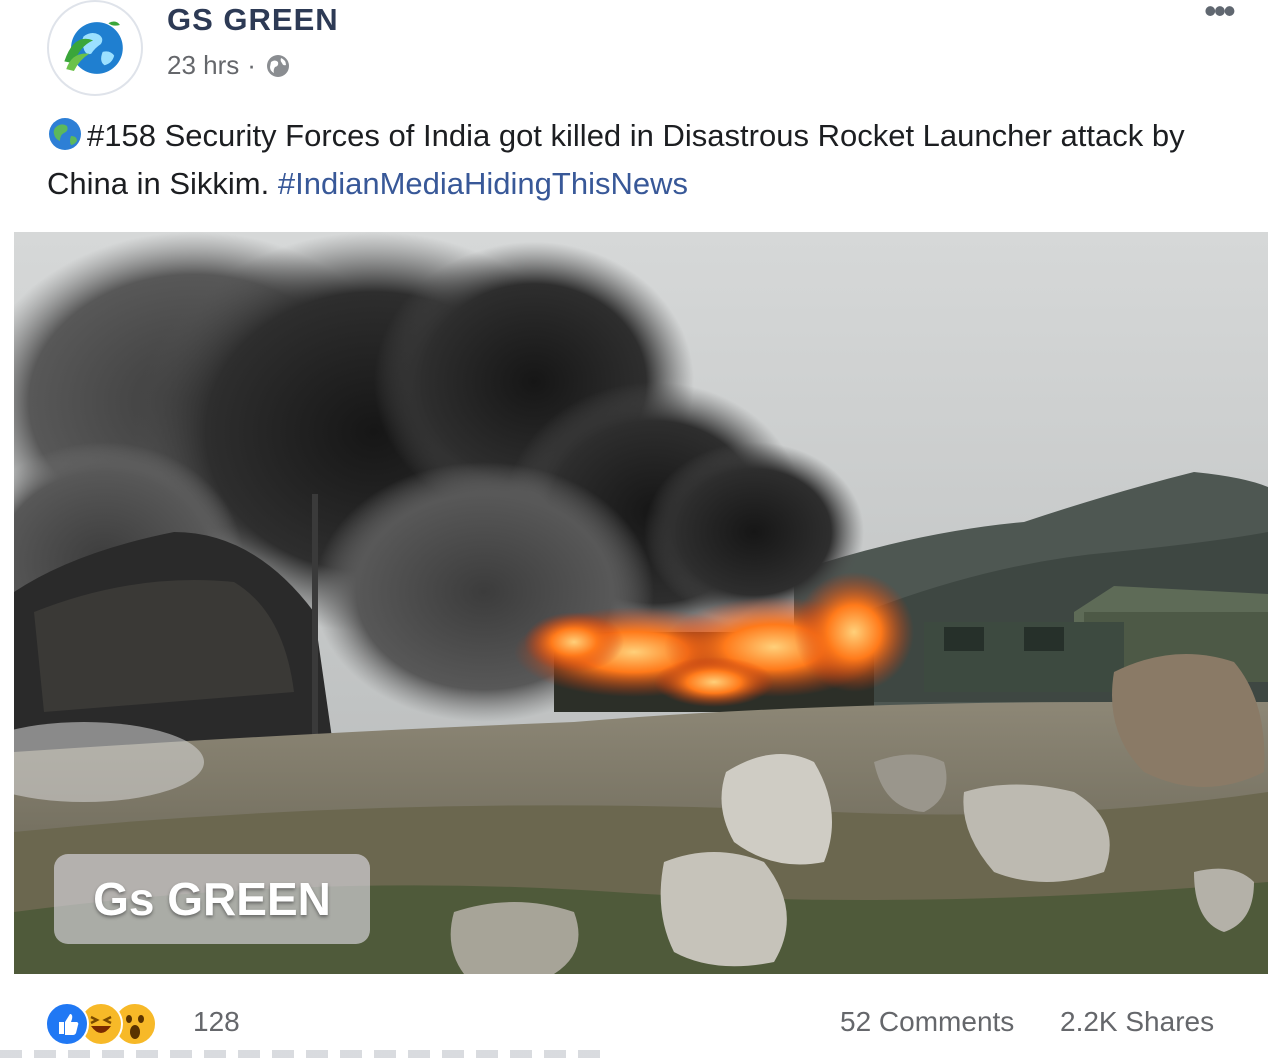 The width and height of the screenshot is (1280, 1058). What do you see at coordinates (927, 1022) in the screenshot?
I see `comments-count-link: 52 Comments` at bounding box center [927, 1022].